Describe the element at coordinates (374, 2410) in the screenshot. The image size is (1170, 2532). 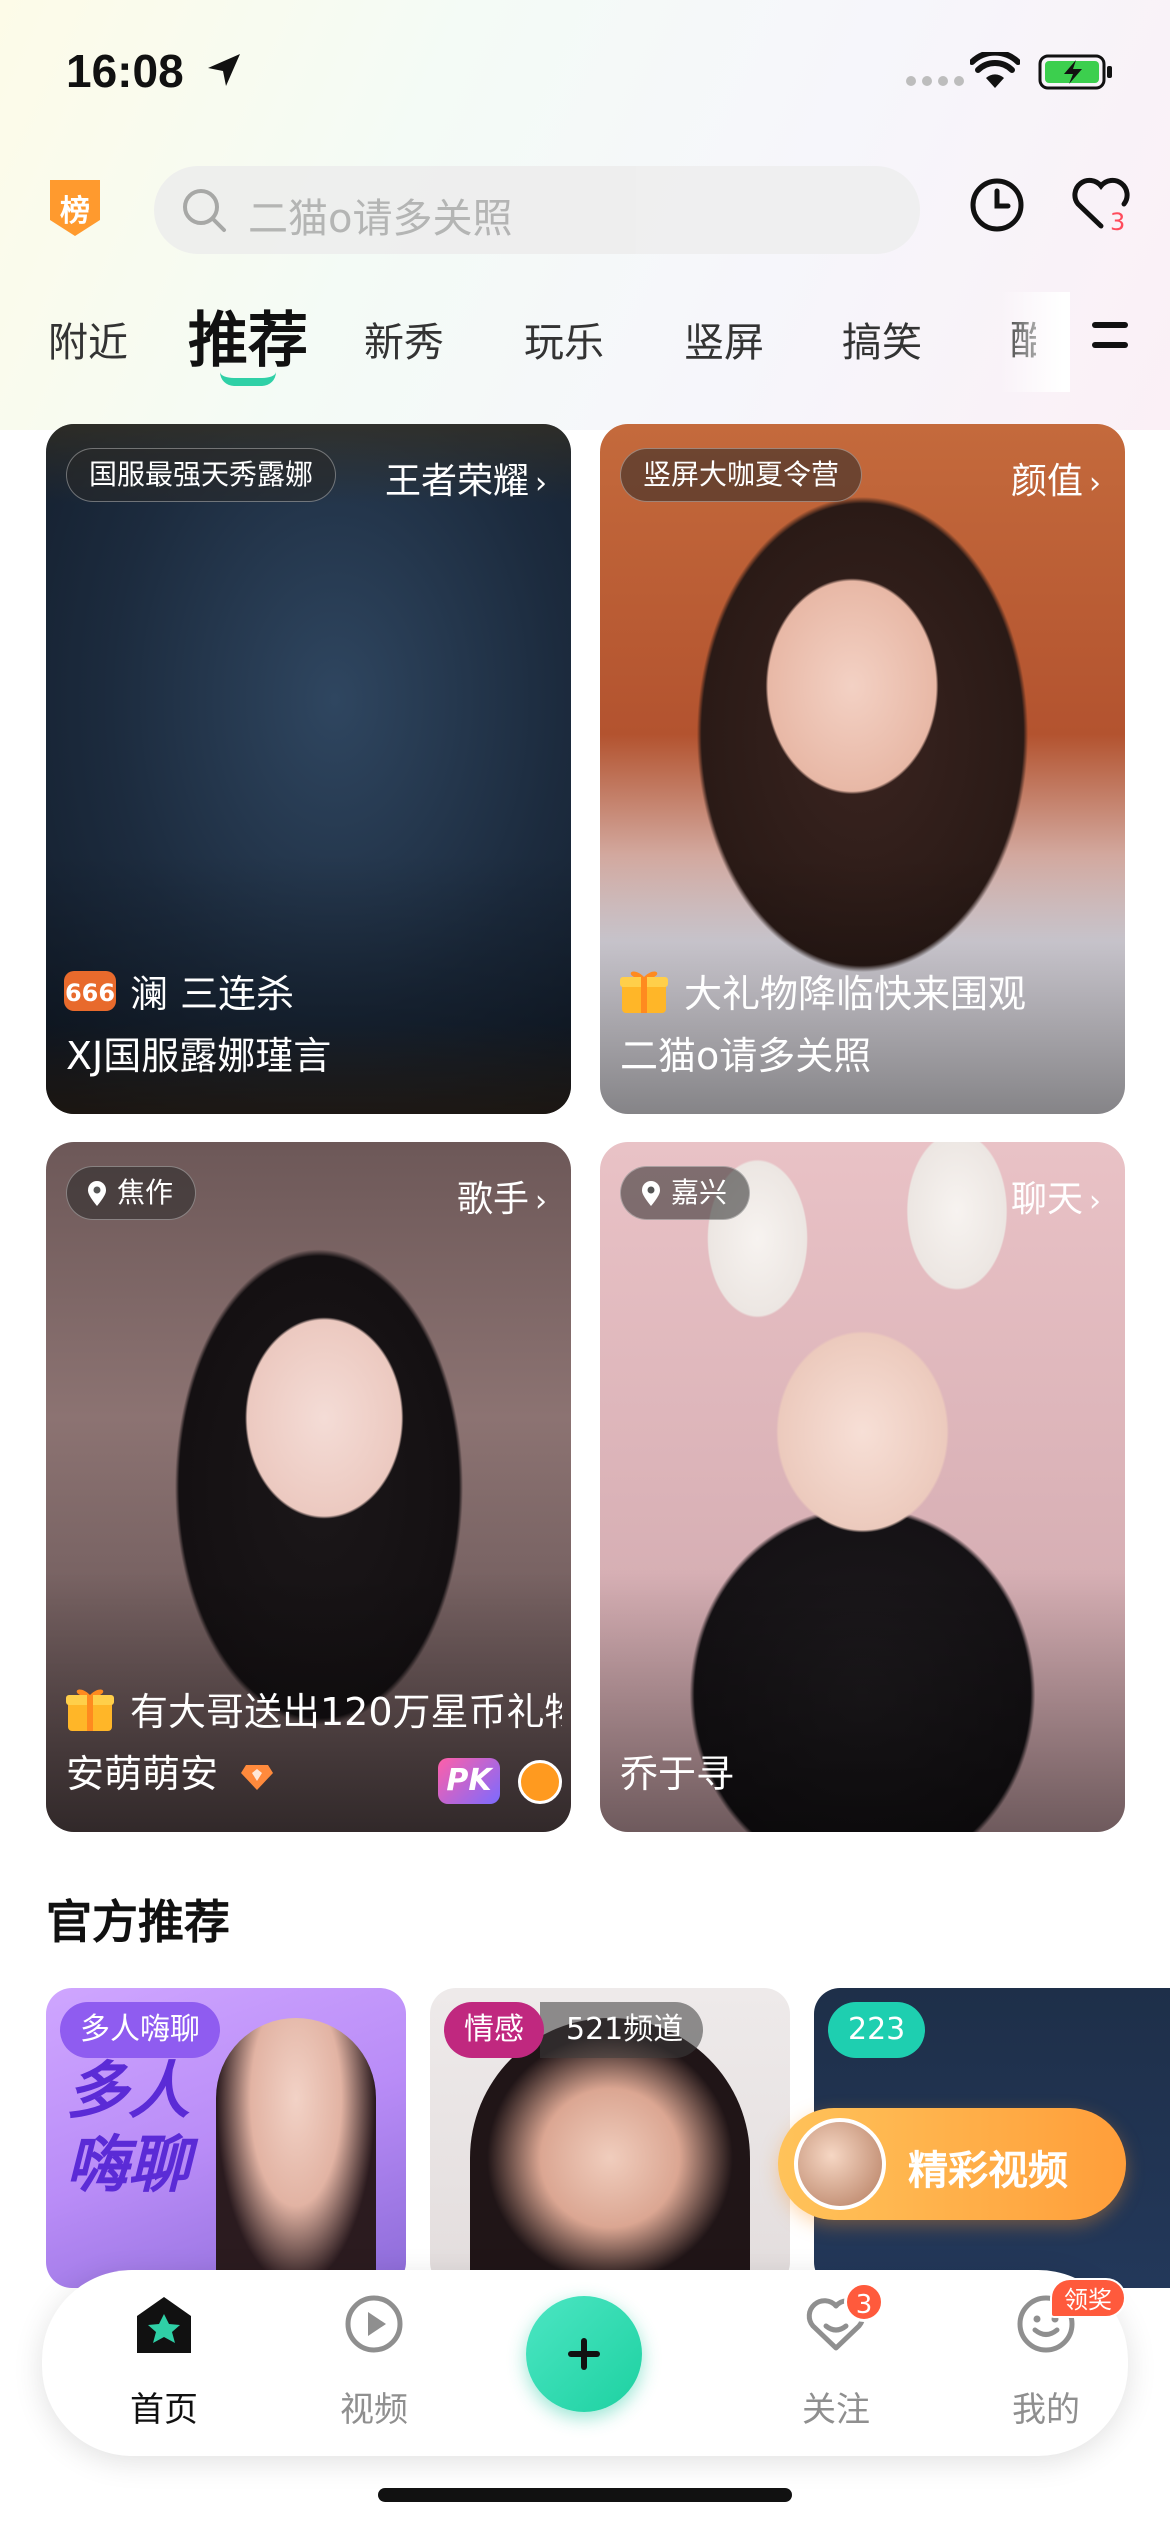
I see `nav-video-label: 视频` at that location.